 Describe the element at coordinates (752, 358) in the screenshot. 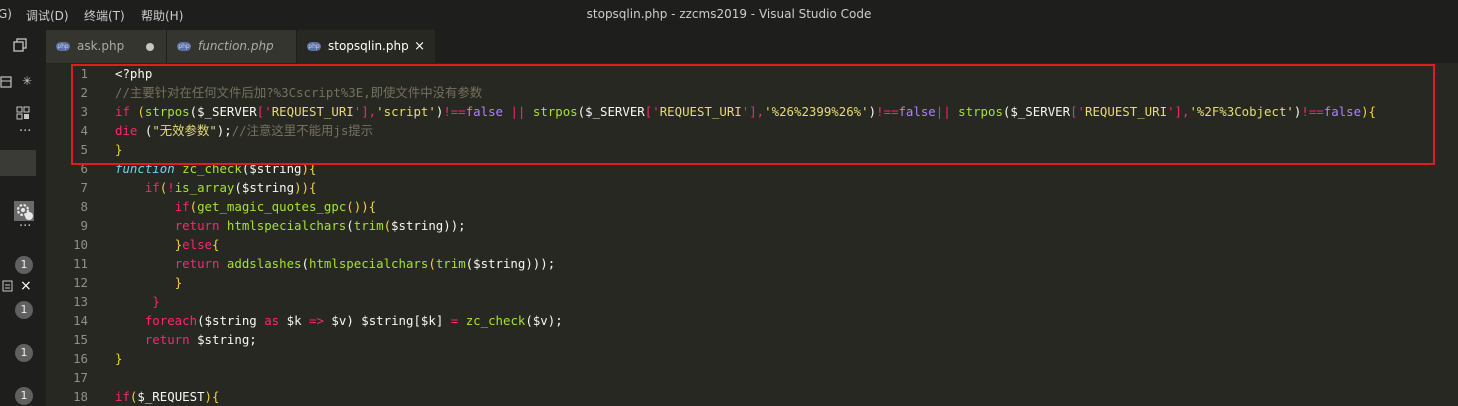

I see `code-line: 16}` at that location.